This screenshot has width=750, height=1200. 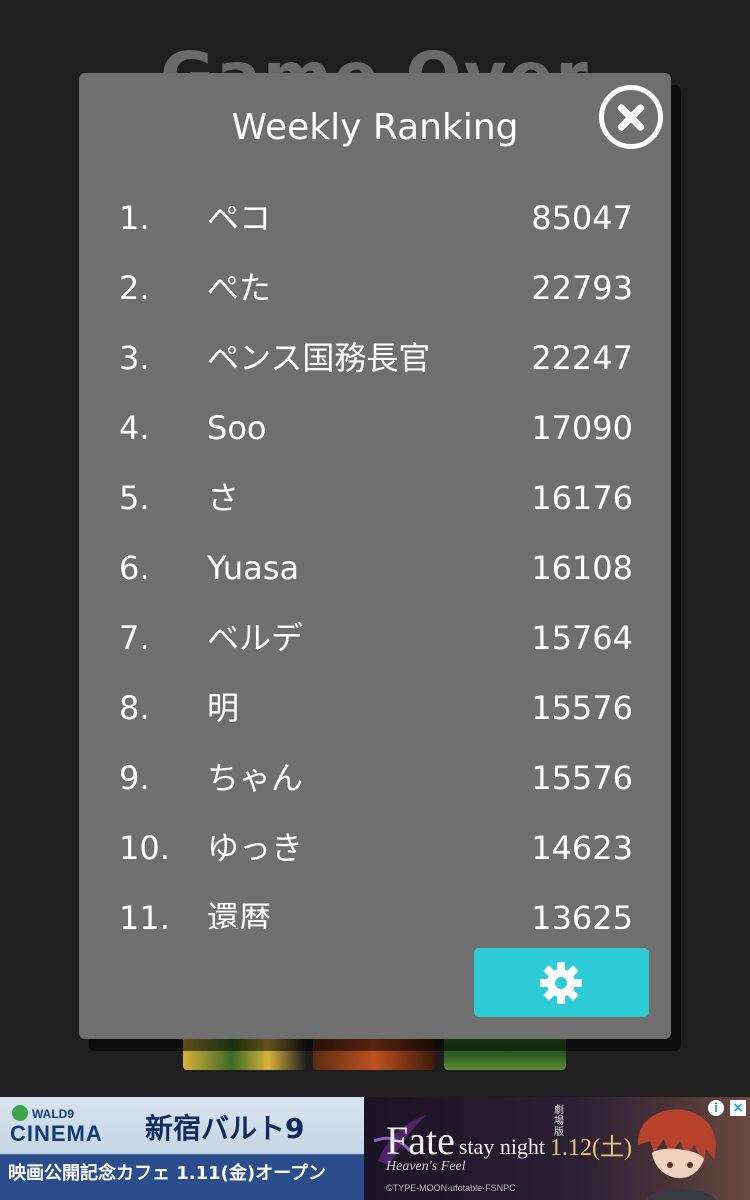 I want to click on player-score: 22793, so click(x=582, y=288).